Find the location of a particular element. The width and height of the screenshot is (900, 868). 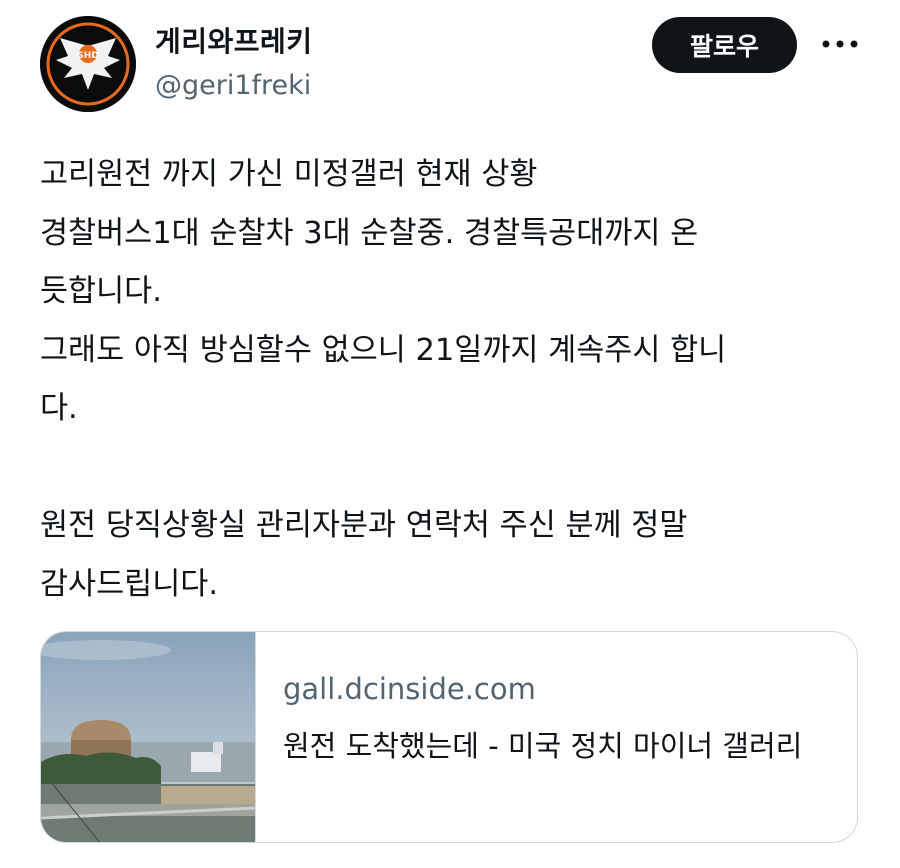

avatar: SHD is located at coordinates (88, 64).